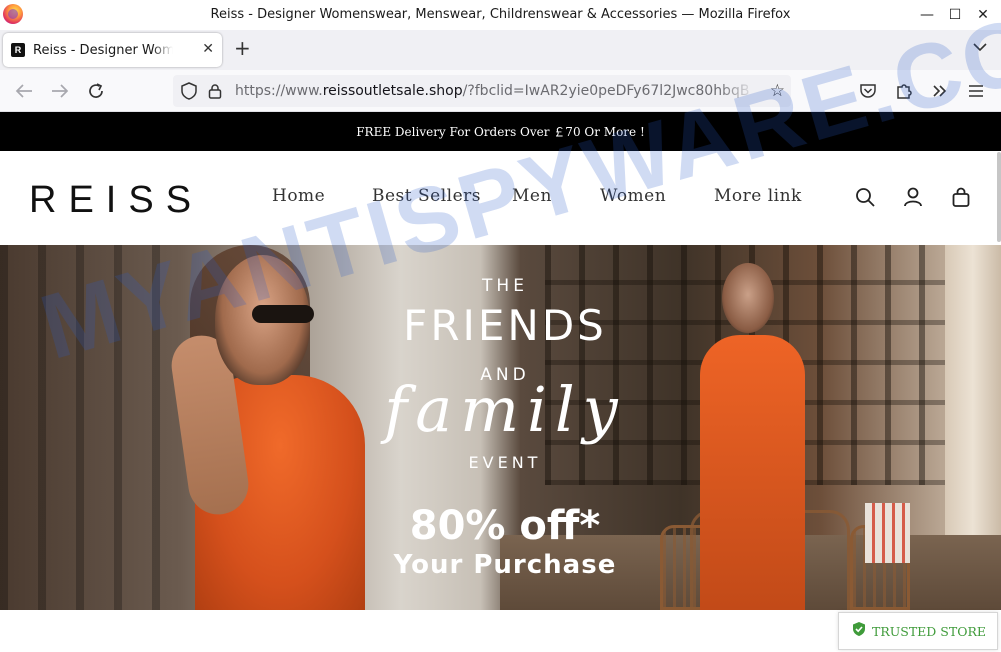  Describe the element at coordinates (24, 91) in the screenshot. I see `back-button` at that location.